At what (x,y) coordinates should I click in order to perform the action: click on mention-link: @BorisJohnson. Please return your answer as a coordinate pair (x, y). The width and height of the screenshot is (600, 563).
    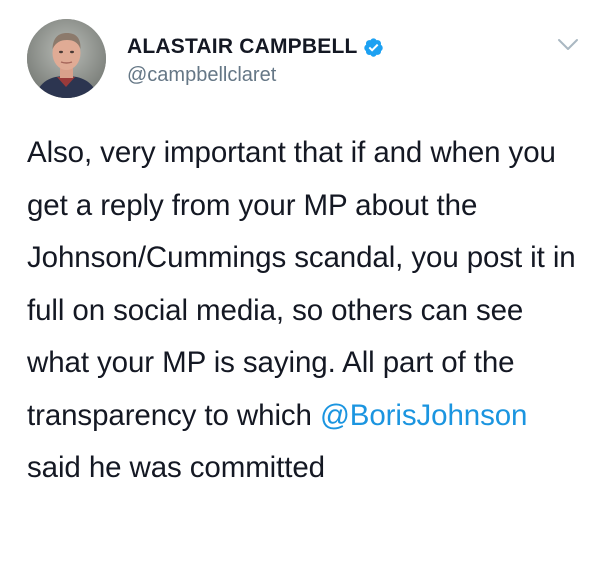
    Looking at the image, I should click on (423, 415).